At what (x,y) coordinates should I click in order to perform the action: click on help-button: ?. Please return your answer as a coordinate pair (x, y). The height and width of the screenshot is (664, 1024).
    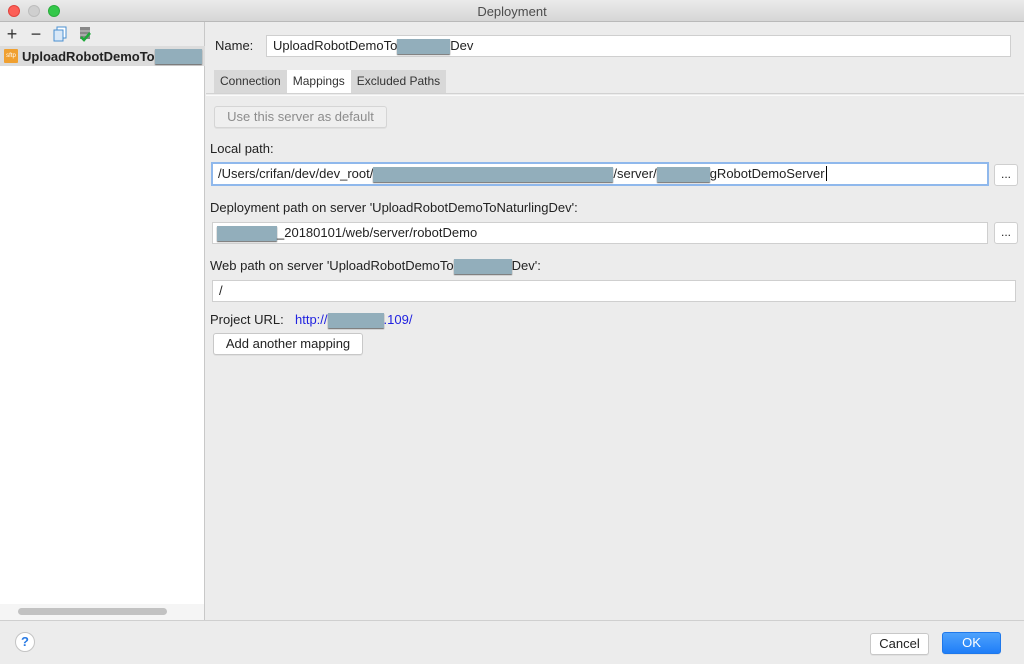
    Looking at the image, I should click on (25, 642).